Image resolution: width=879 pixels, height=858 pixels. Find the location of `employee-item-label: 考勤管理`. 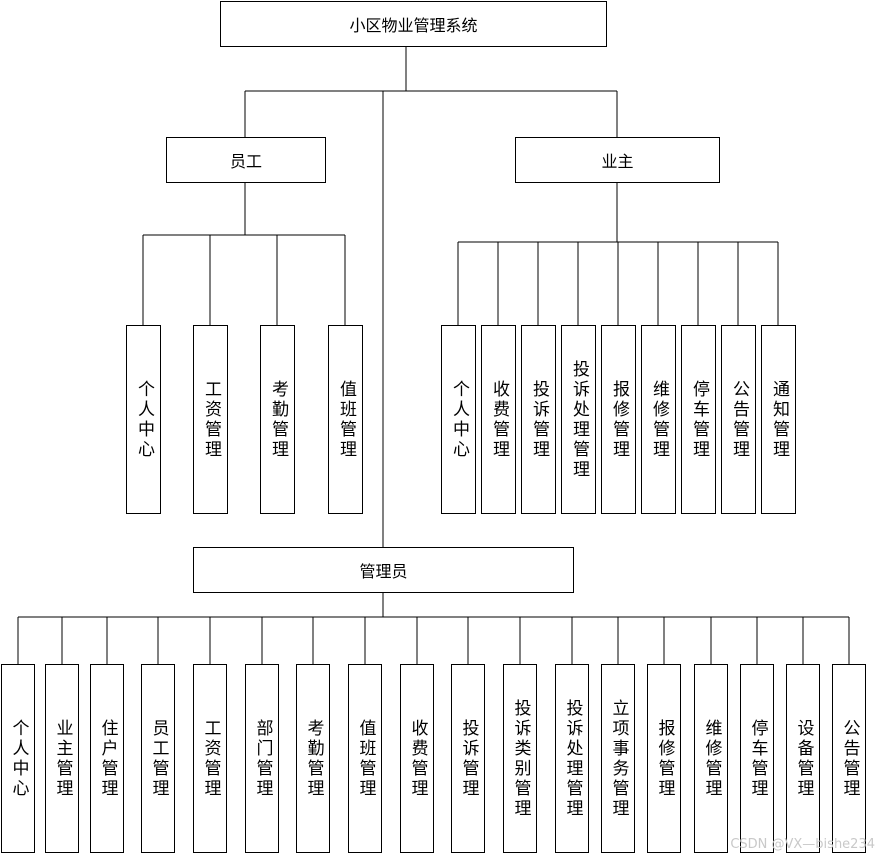

employee-item-label: 考勤管理 is located at coordinates (278, 419).